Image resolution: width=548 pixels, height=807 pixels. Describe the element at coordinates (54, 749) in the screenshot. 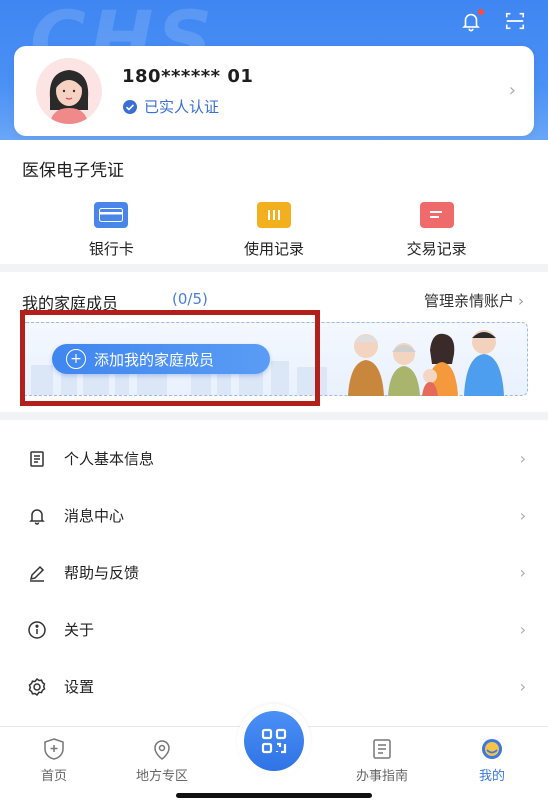

I see `home-shield-icon` at that location.